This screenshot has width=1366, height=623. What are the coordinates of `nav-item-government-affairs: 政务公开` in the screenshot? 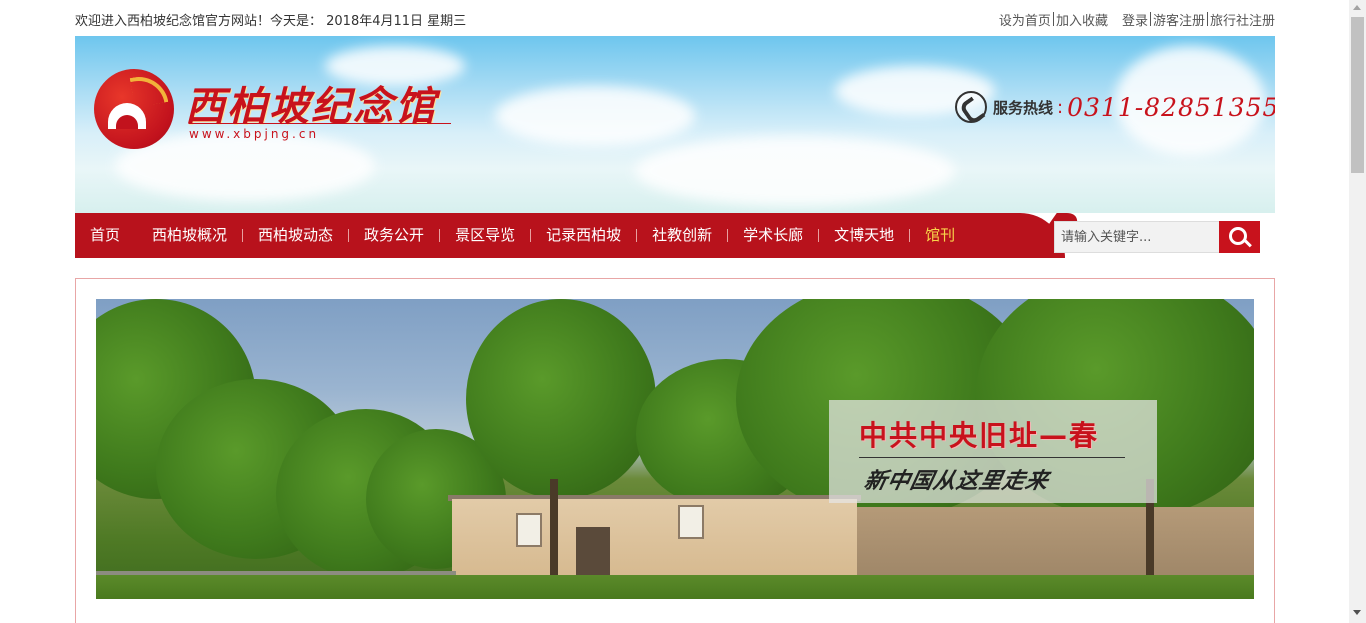 It's located at (394, 235).